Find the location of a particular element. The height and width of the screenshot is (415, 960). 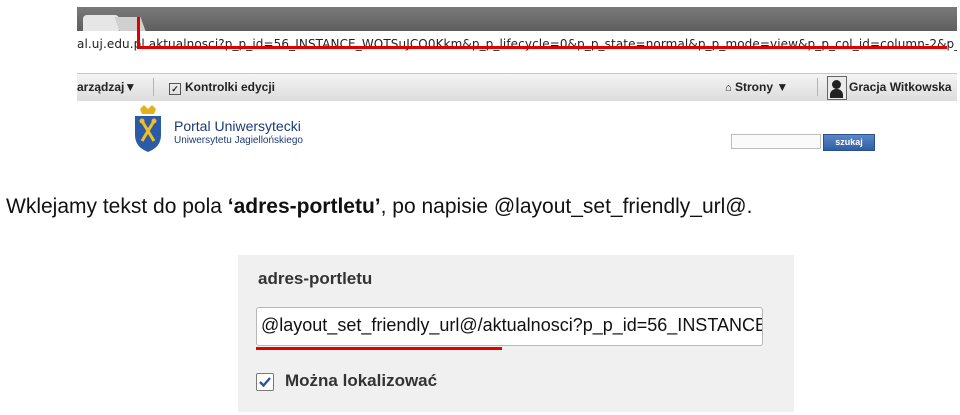

highlight-marker-vertical is located at coordinates (138, 33).